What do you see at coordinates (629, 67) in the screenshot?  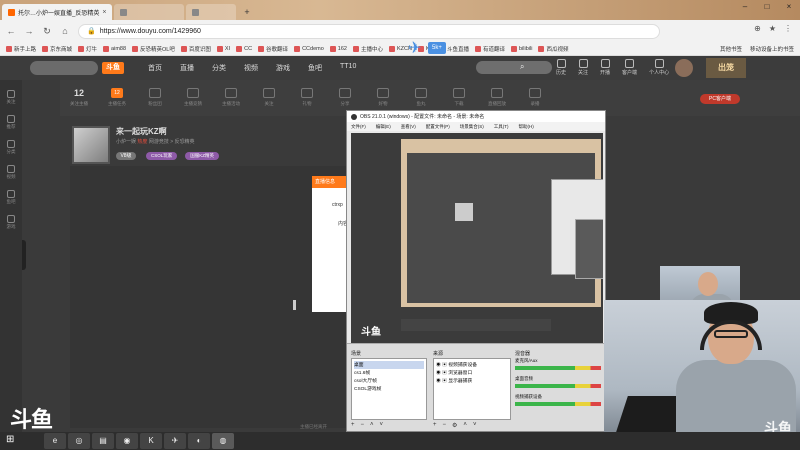 I see `header-icon-item: 客户端` at bounding box center [629, 67].